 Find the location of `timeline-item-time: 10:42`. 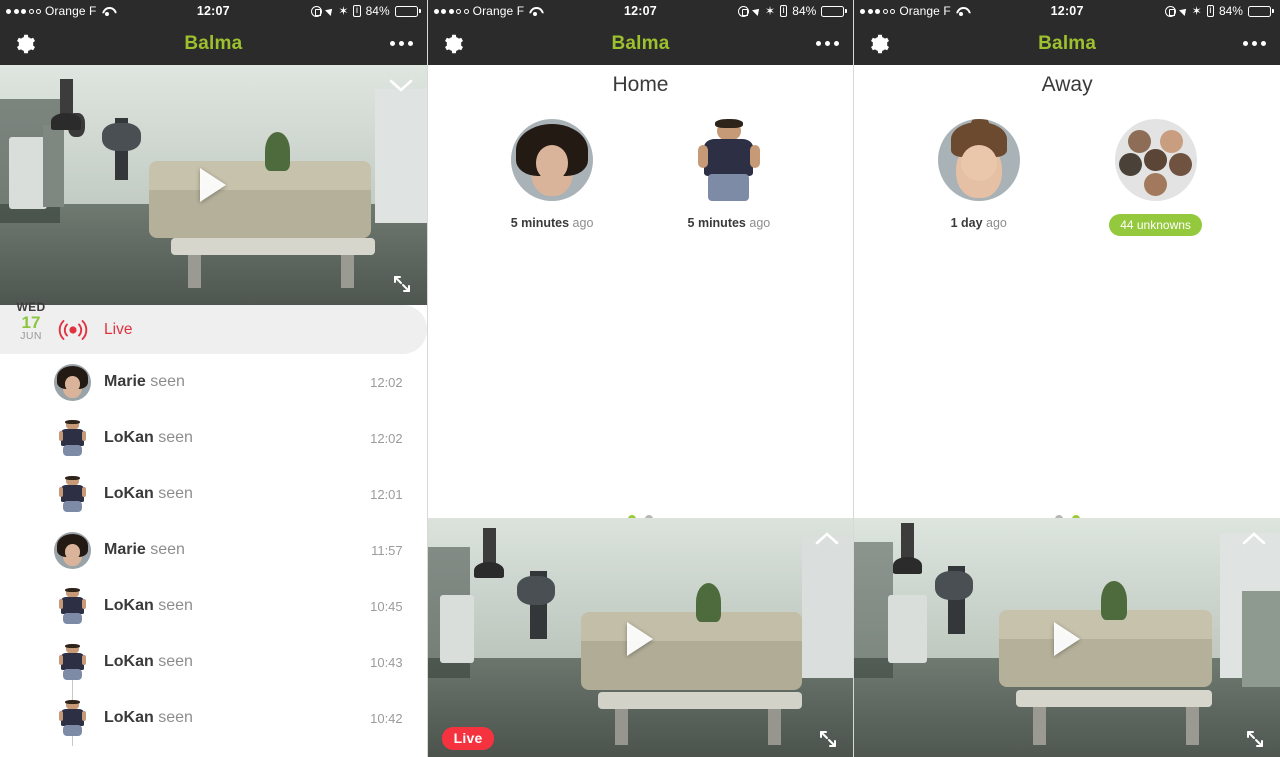

timeline-item-time: 10:42 is located at coordinates (386, 718).